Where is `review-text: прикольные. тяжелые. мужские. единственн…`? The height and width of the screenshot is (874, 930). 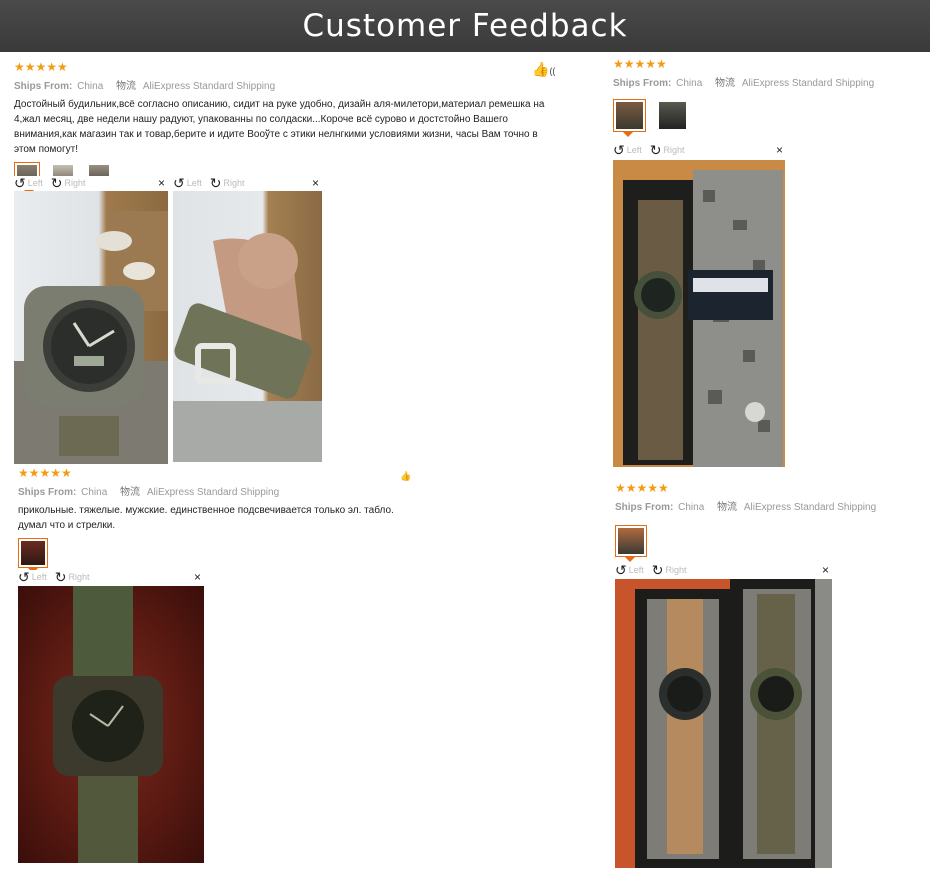 review-text: прикольные. тяжелые. мужские. единственн… is located at coordinates (206, 518).